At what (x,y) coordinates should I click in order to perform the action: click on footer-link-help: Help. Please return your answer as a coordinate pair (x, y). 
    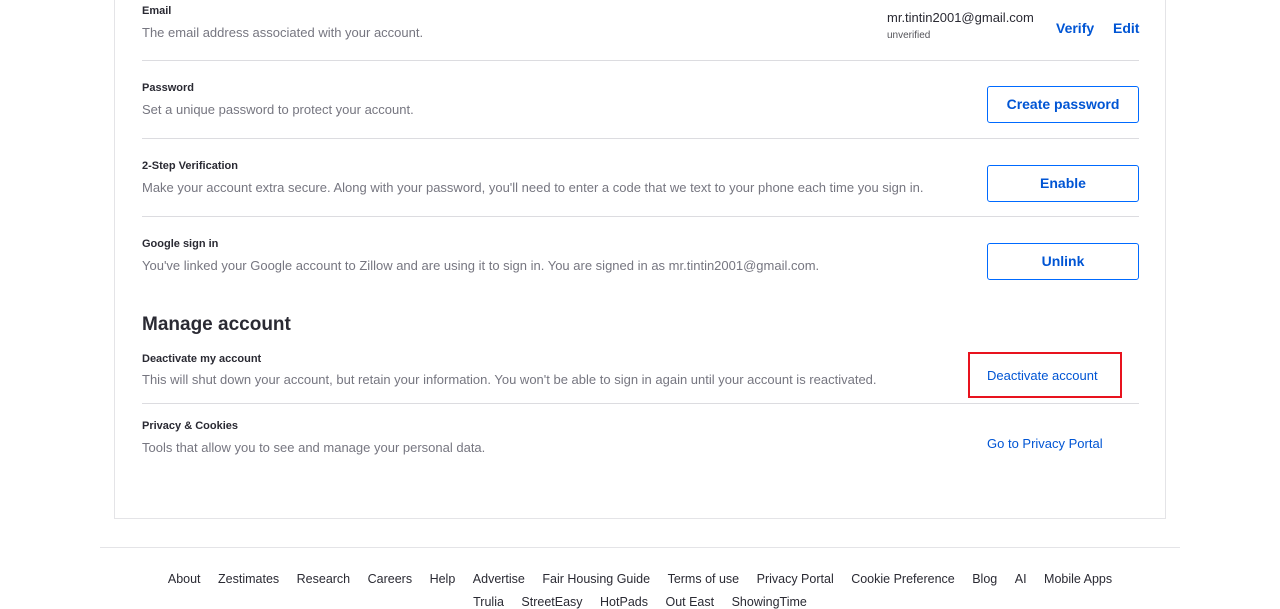
    Looking at the image, I should click on (443, 579).